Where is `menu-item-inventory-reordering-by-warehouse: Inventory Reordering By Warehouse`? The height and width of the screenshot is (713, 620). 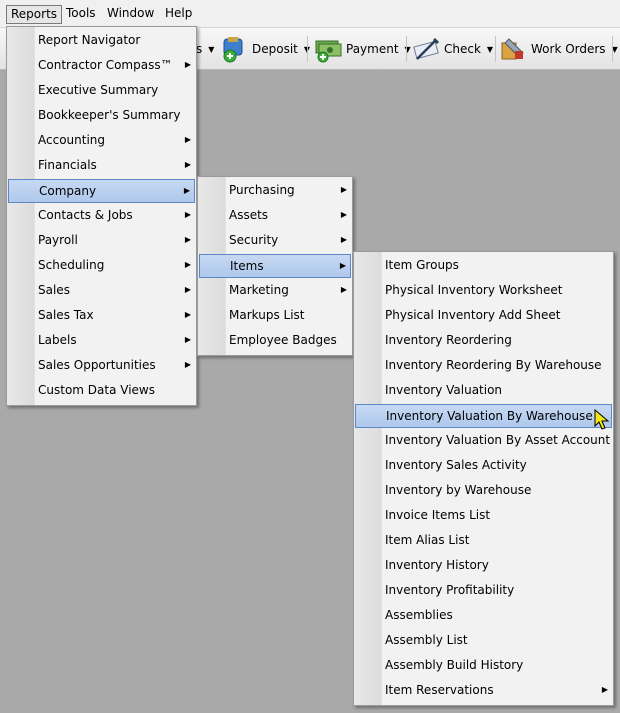 menu-item-inventory-reordering-by-warehouse: Inventory Reordering By Warehouse is located at coordinates (483, 366).